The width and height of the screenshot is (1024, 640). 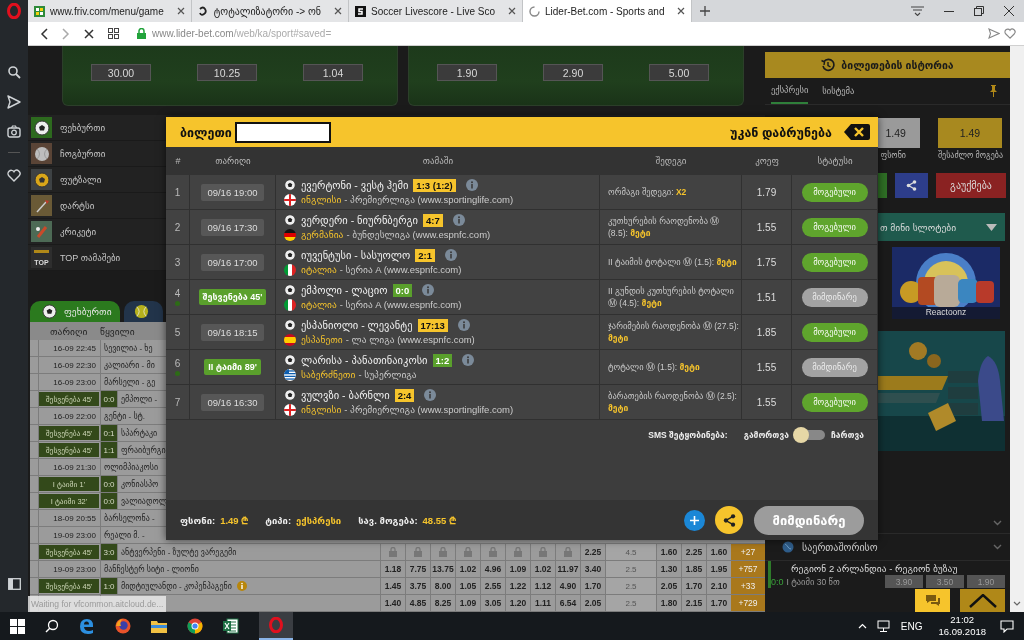 What do you see at coordinates (393, 569) in the screenshot?
I see `odds-value: 1.18` at bounding box center [393, 569].